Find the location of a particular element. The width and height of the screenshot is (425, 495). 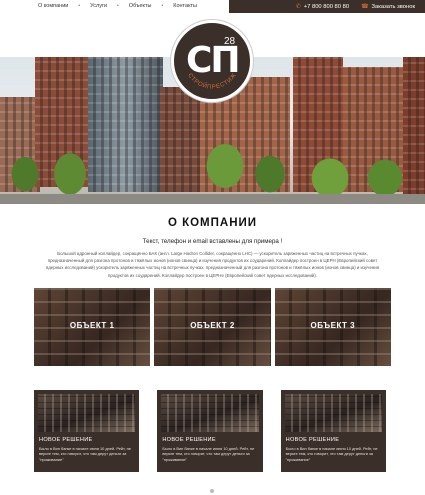

nav-item-objects: Объекты is located at coordinates (140, 6).